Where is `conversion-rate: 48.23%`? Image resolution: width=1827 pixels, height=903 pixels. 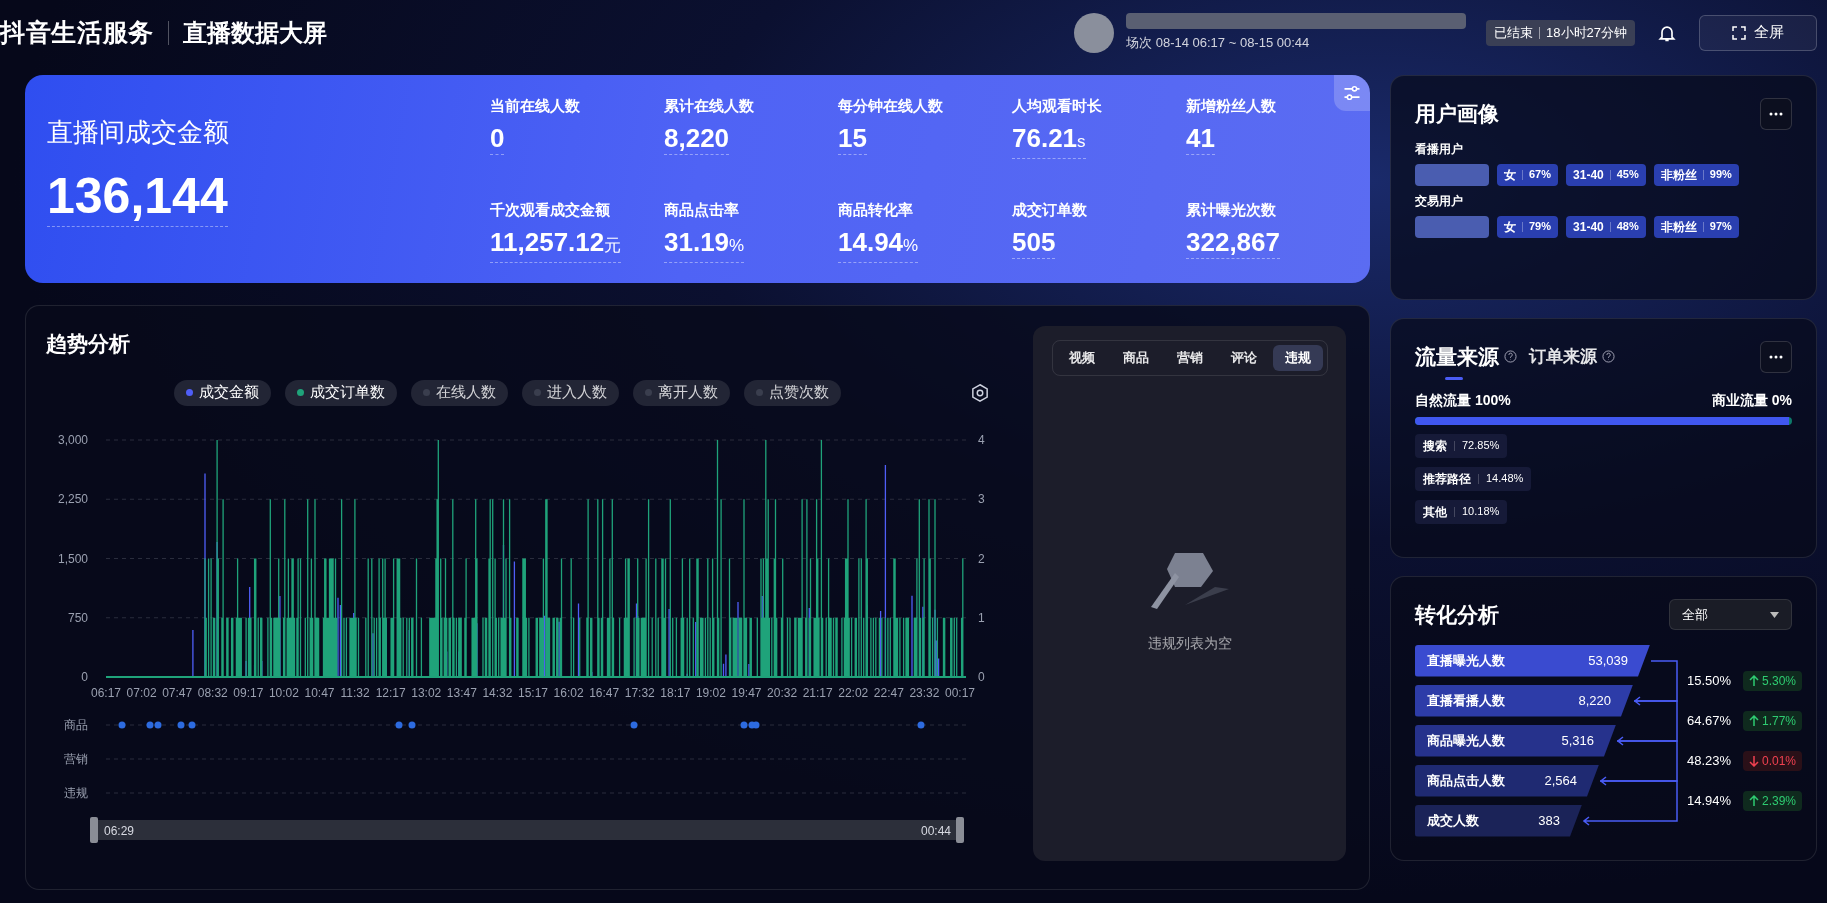 conversion-rate: 48.23% is located at coordinates (1709, 761).